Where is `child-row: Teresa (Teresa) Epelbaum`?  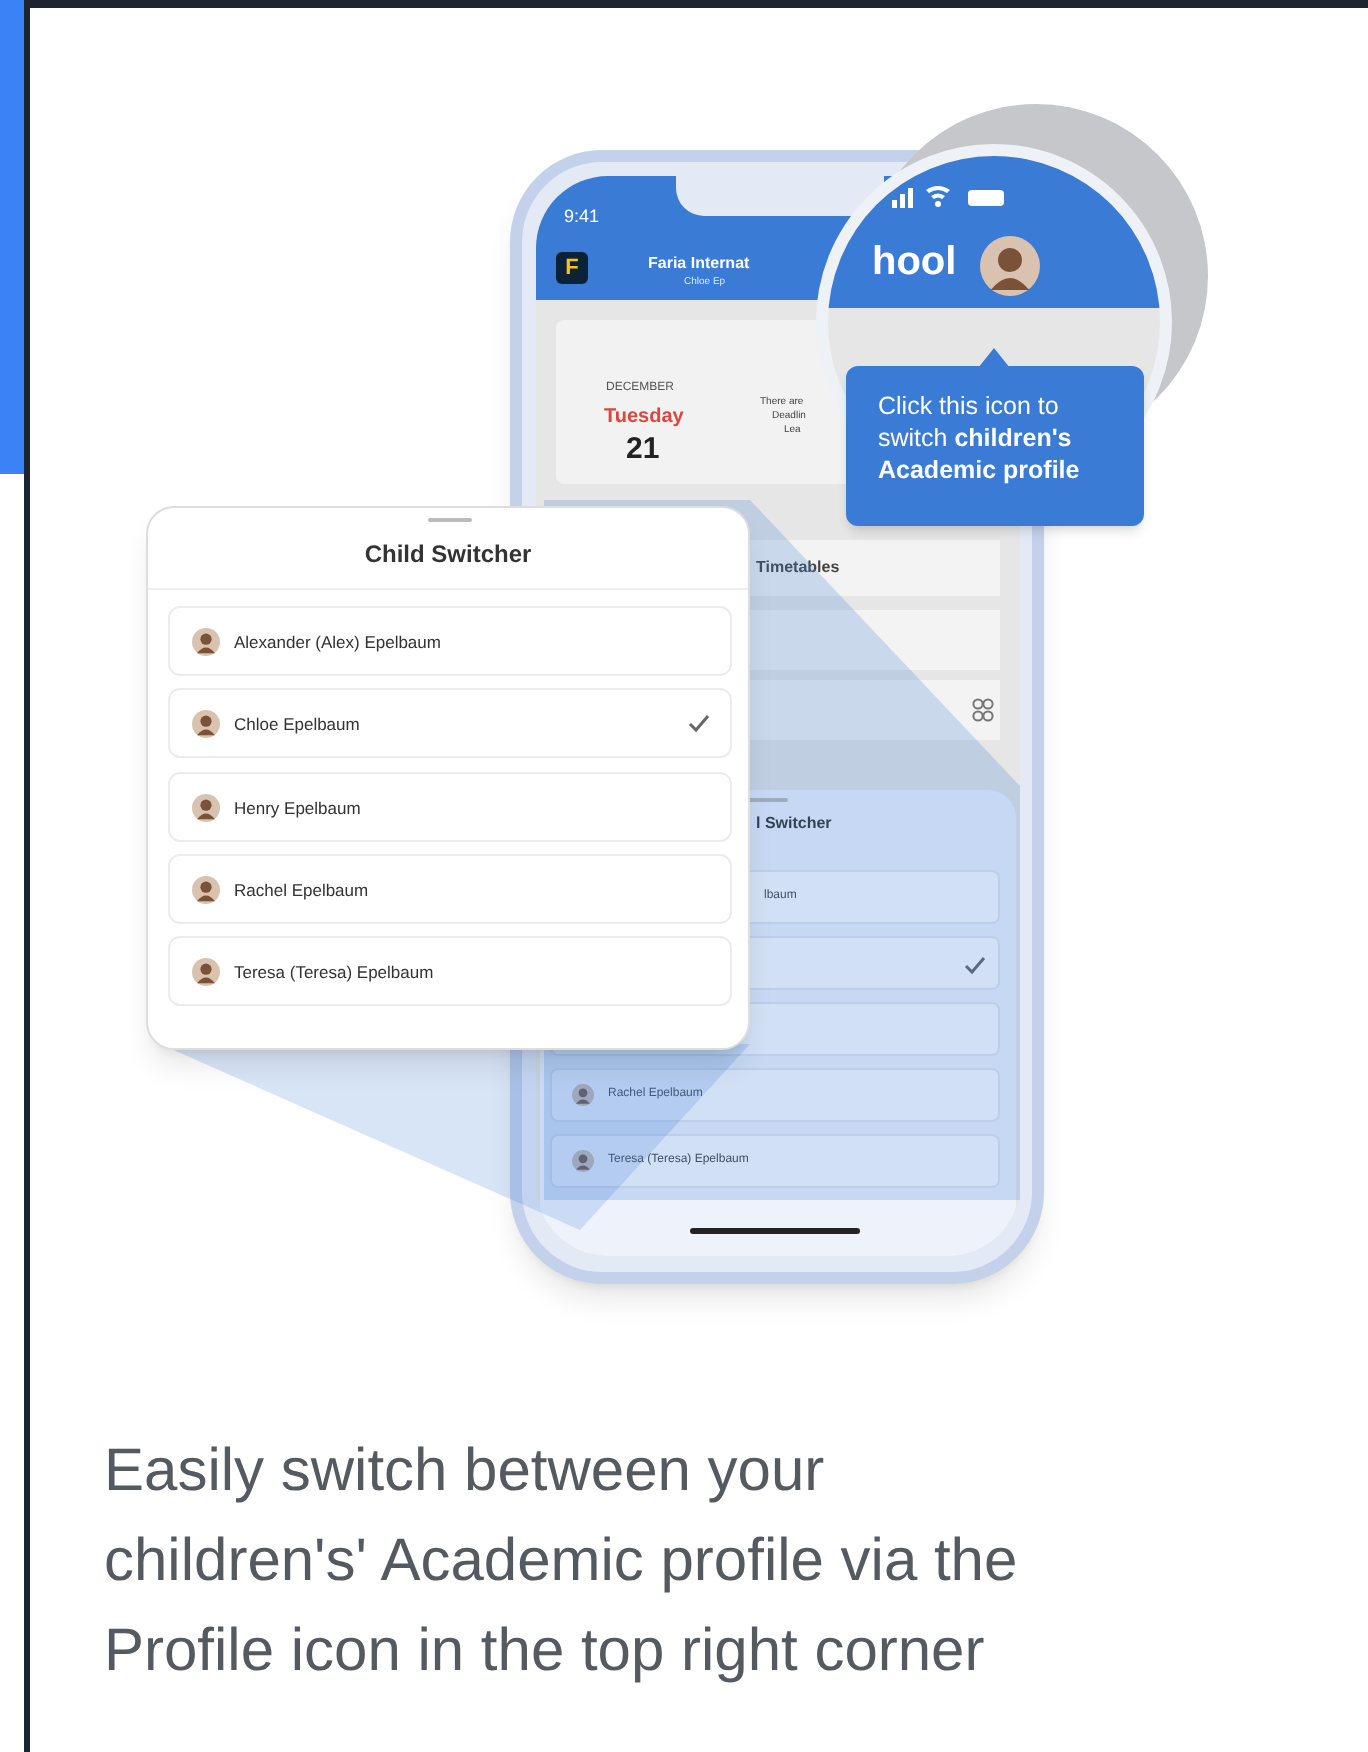 child-row: Teresa (Teresa) Epelbaum is located at coordinates (450, 971).